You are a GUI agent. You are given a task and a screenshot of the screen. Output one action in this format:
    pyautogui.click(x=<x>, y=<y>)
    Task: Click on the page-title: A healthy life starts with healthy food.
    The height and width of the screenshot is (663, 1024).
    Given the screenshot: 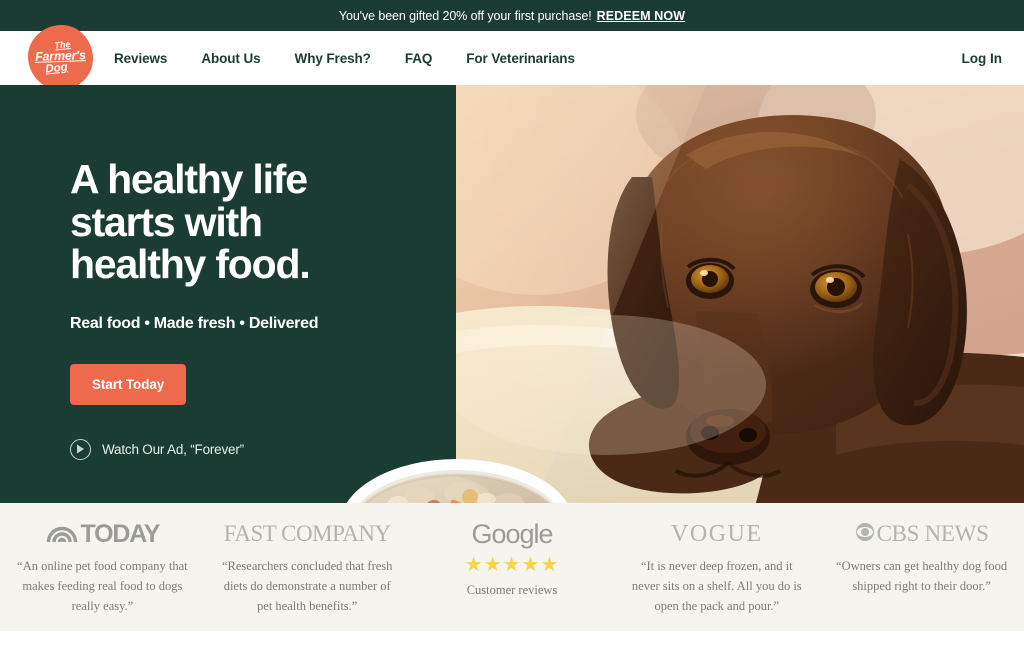 What is the action you would take?
    pyautogui.click(x=260, y=222)
    